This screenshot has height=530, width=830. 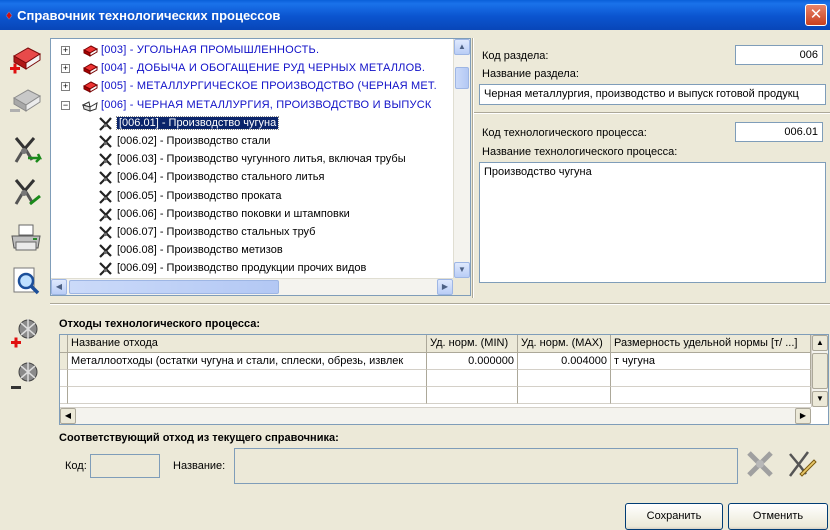 I want to click on save-button: Сохранить, so click(x=674, y=516).